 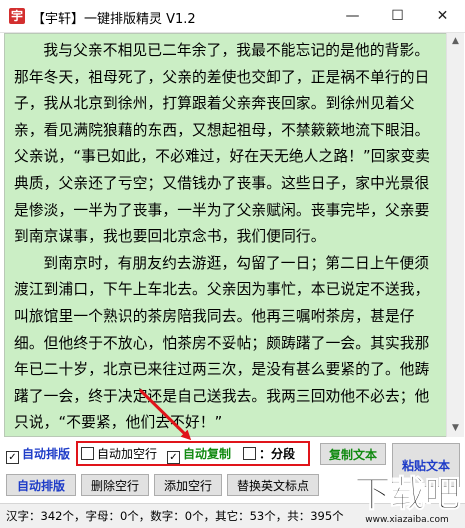 What do you see at coordinates (407, 520) in the screenshot?
I see `watermark-url: www.xiazaiba.com` at bounding box center [407, 520].